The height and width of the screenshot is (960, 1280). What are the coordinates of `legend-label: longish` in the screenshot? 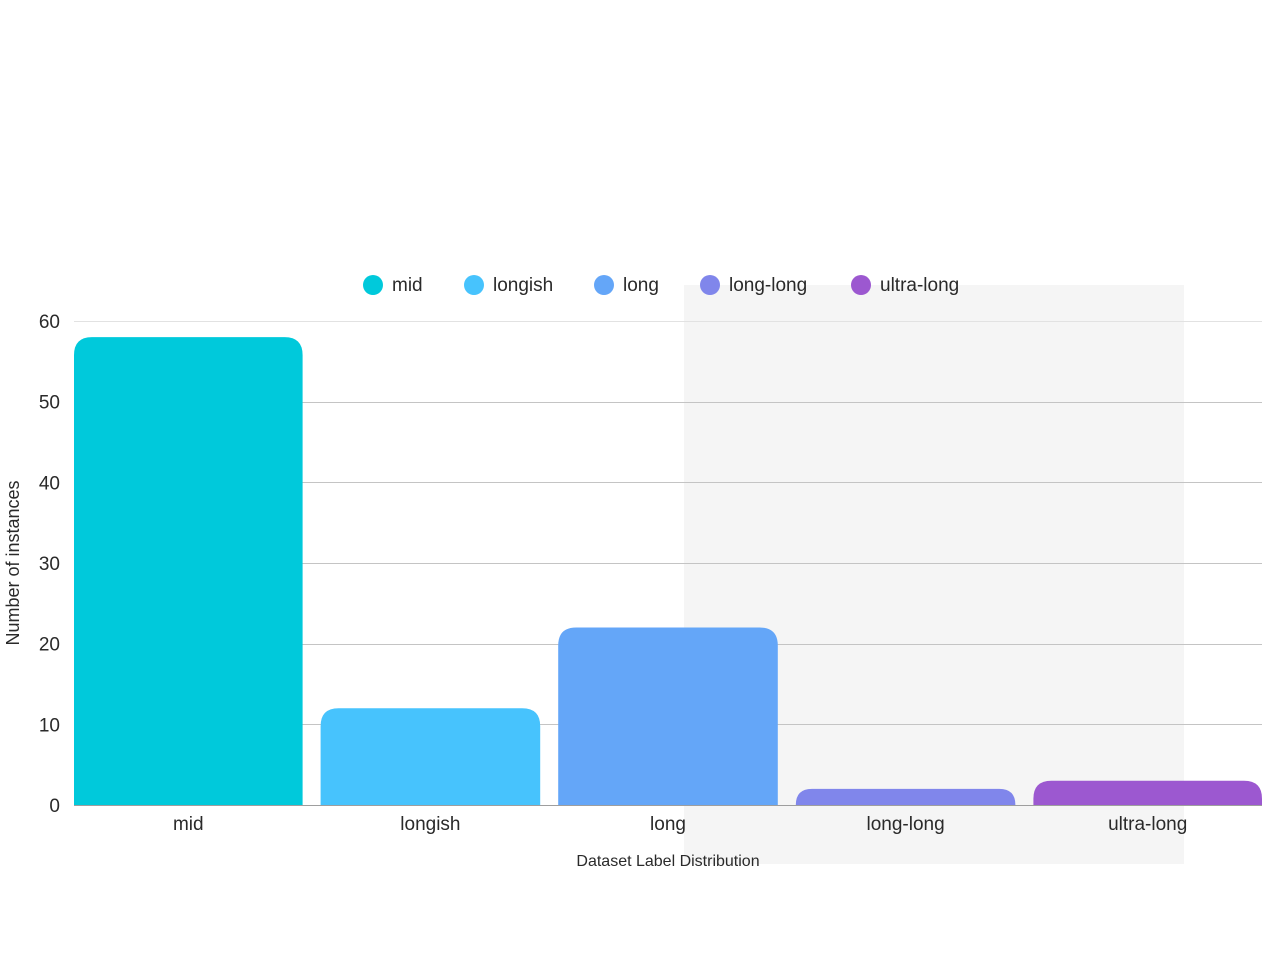 It's located at (523, 285).